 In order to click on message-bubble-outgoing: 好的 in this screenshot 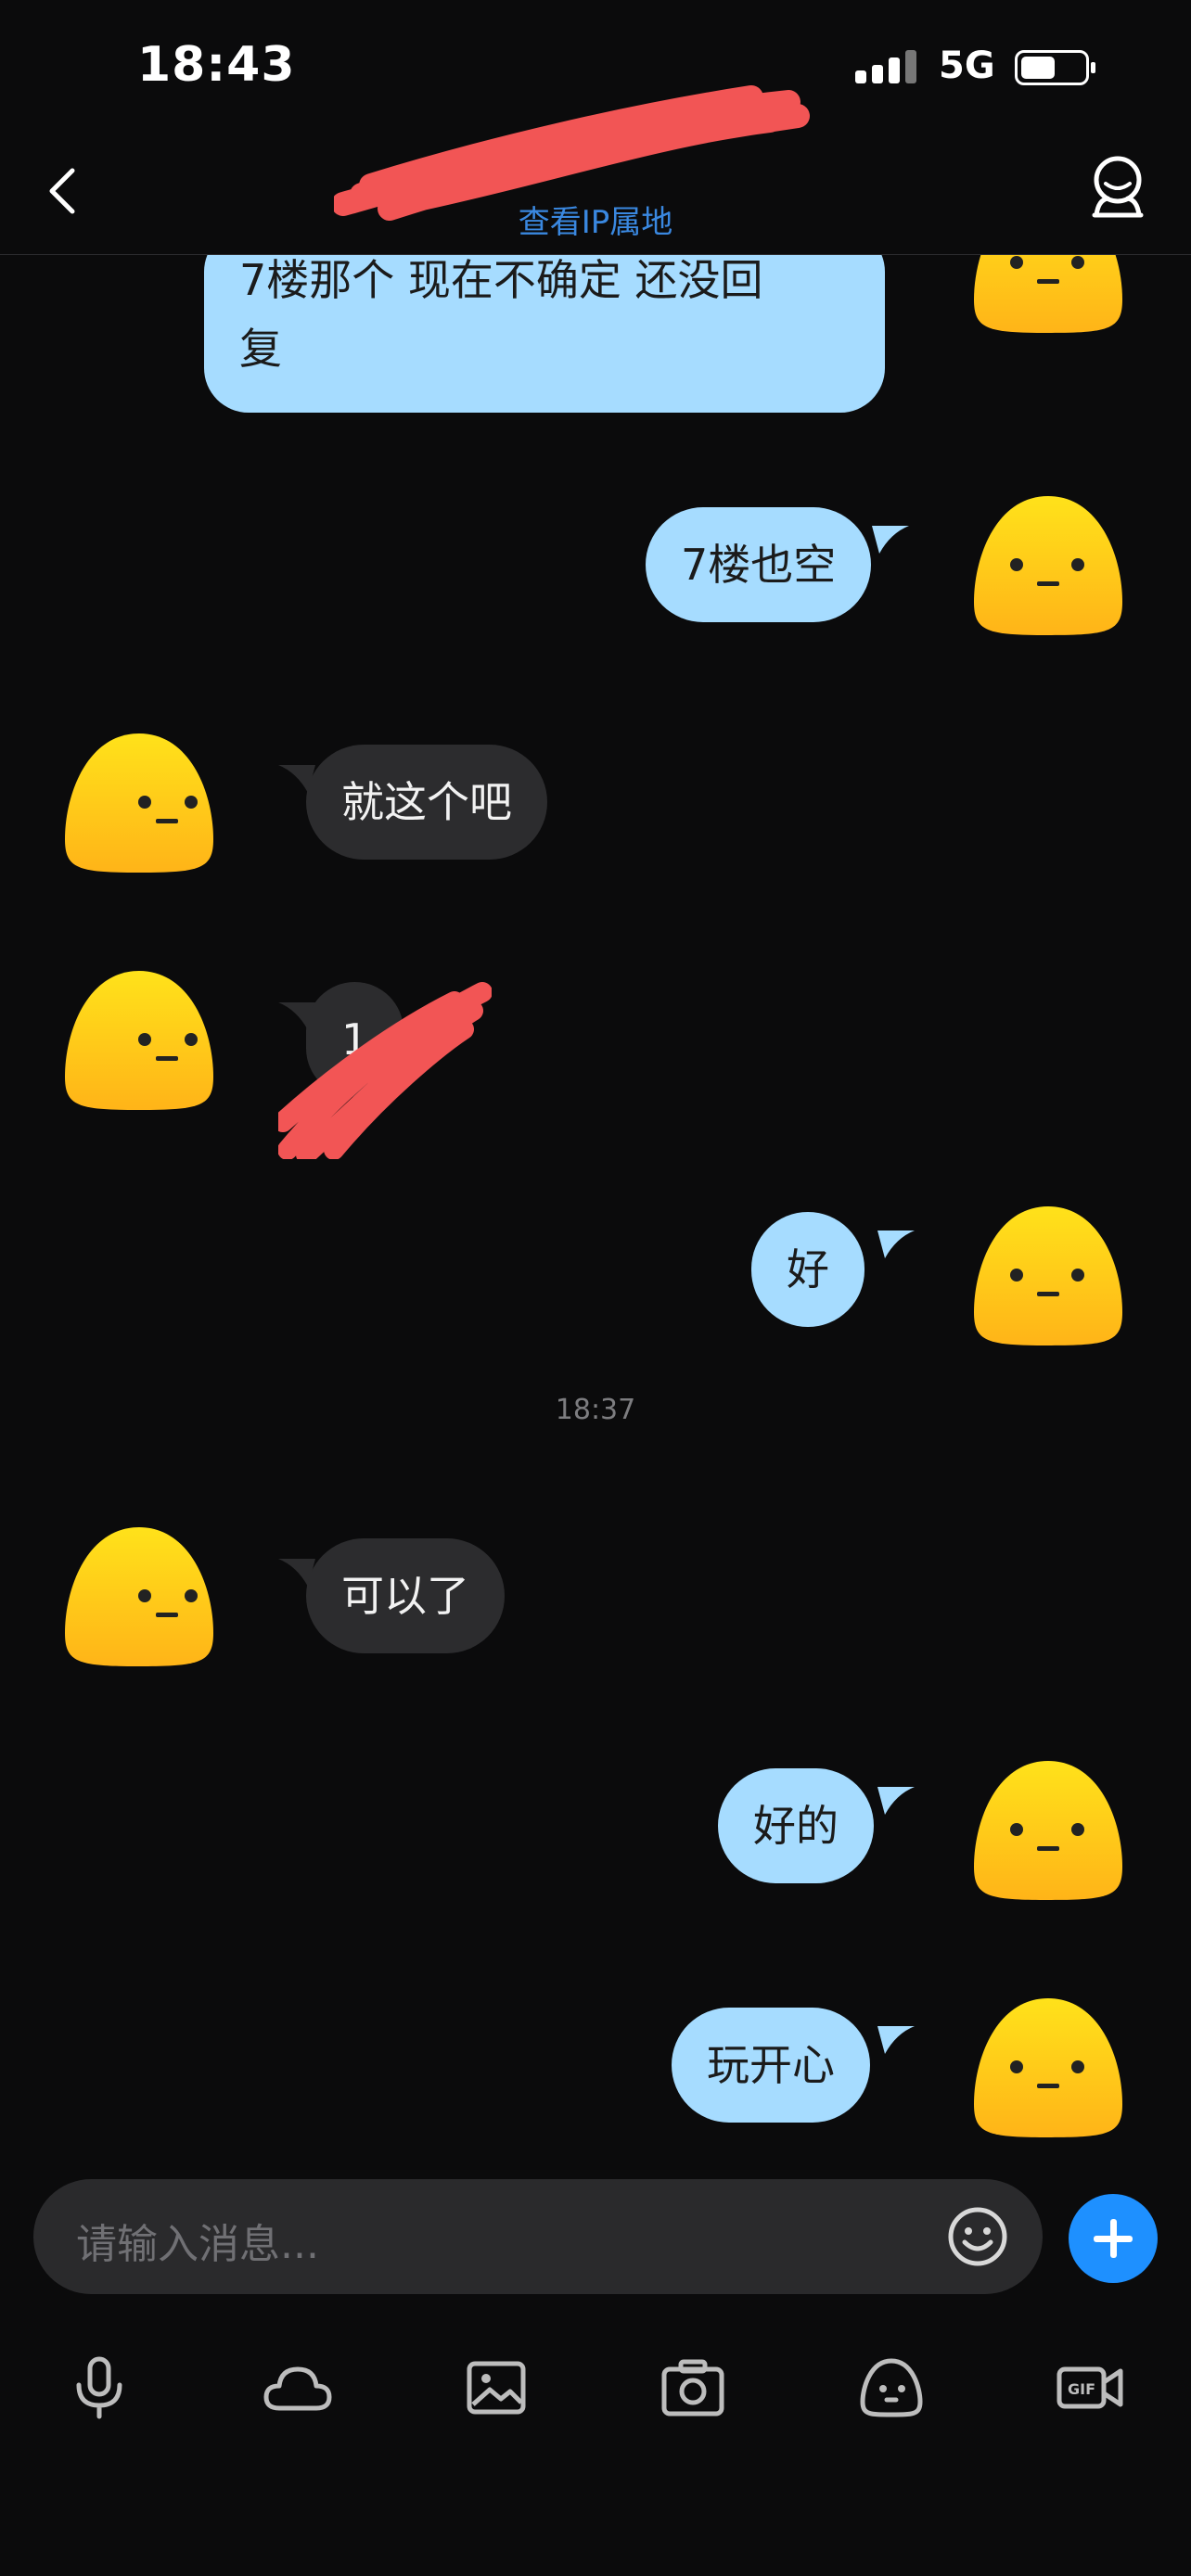, I will do `click(796, 1826)`.